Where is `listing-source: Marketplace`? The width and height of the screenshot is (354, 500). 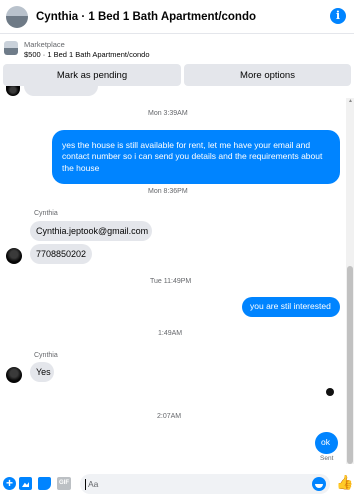 listing-source: Marketplace is located at coordinates (44, 44).